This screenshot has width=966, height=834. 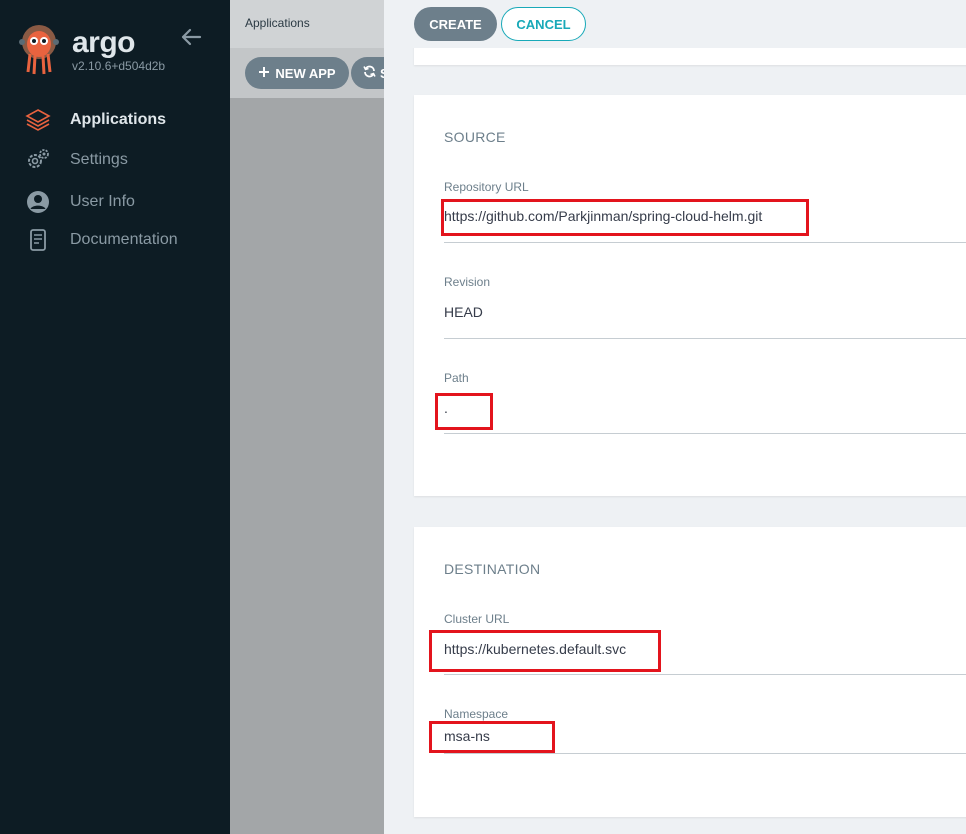 I want to click on sync-apps-button: S, so click(x=367, y=73).